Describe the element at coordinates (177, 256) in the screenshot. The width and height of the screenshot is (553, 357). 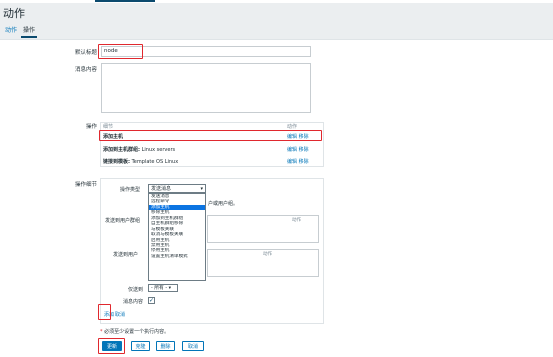
I see `dropdown-option: 设置主机清单模式` at that location.